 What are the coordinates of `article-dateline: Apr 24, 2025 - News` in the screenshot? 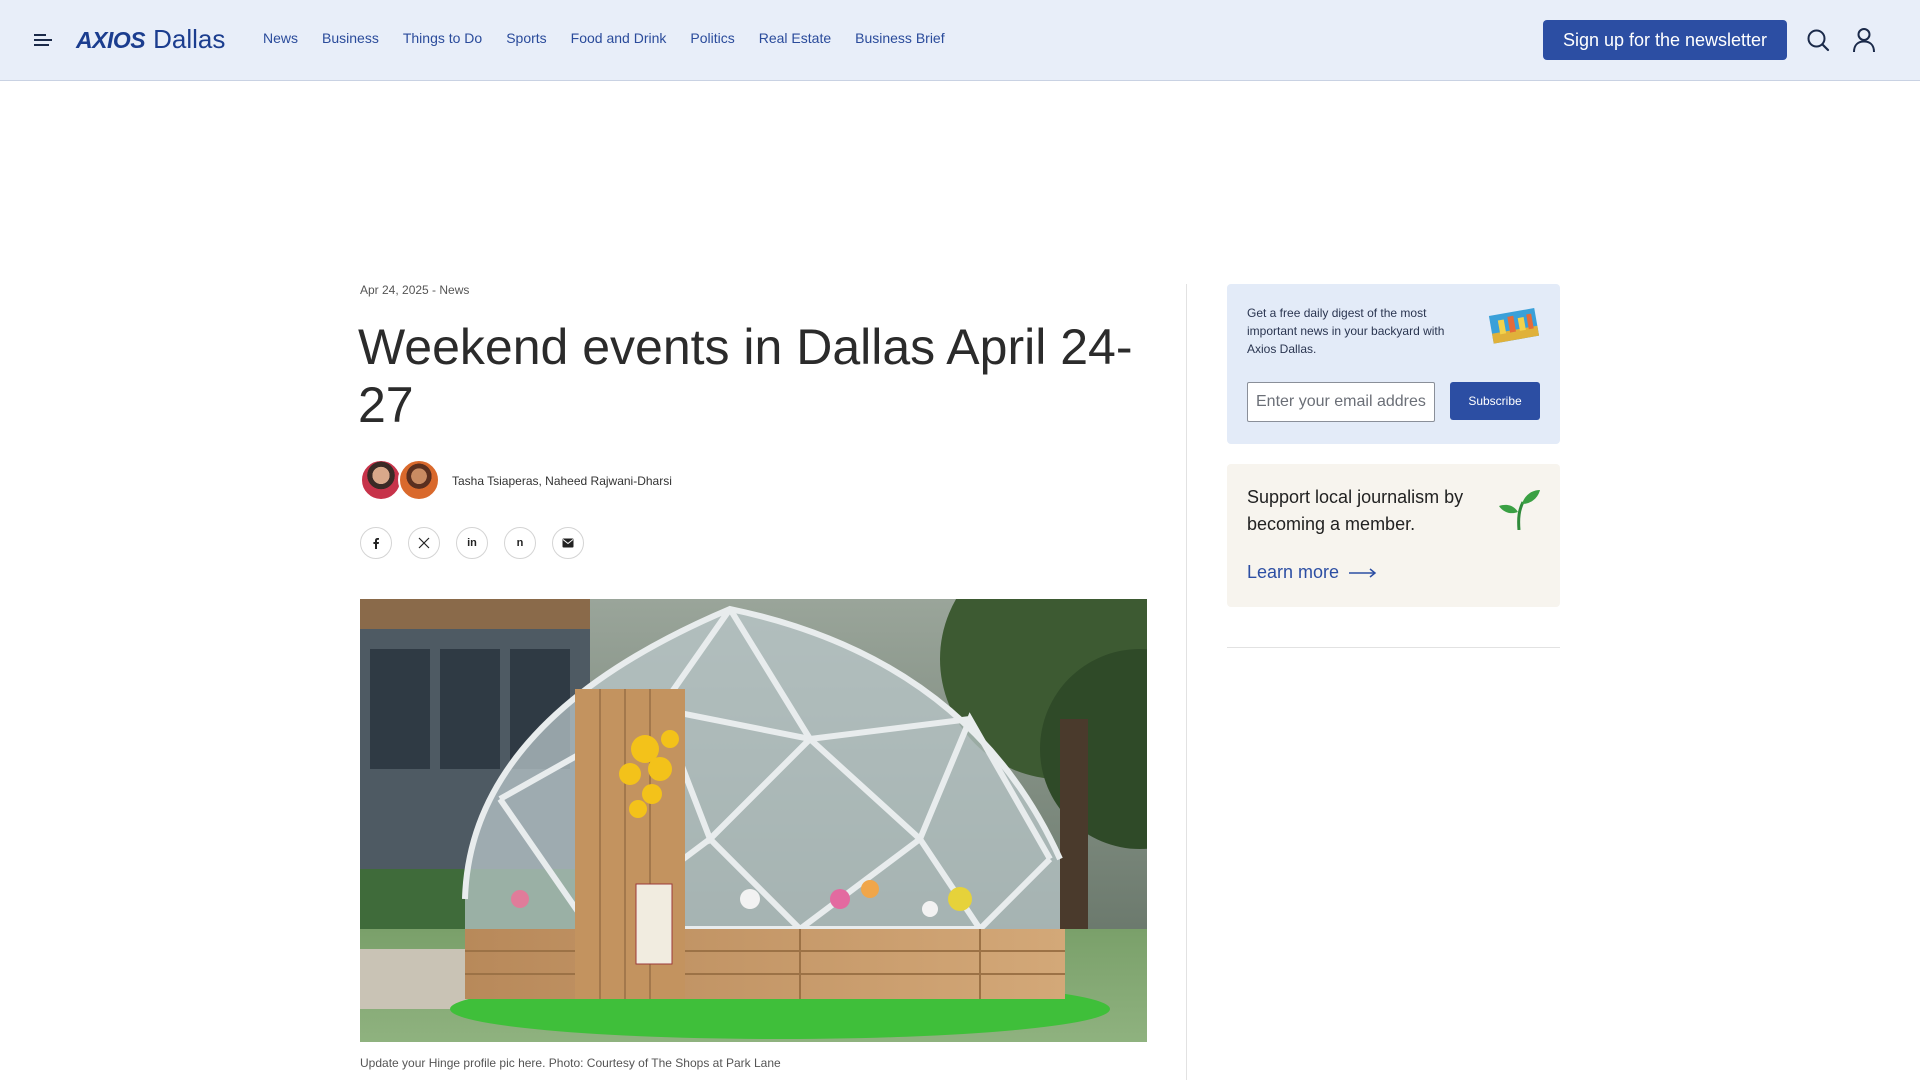 It's located at (415, 290).